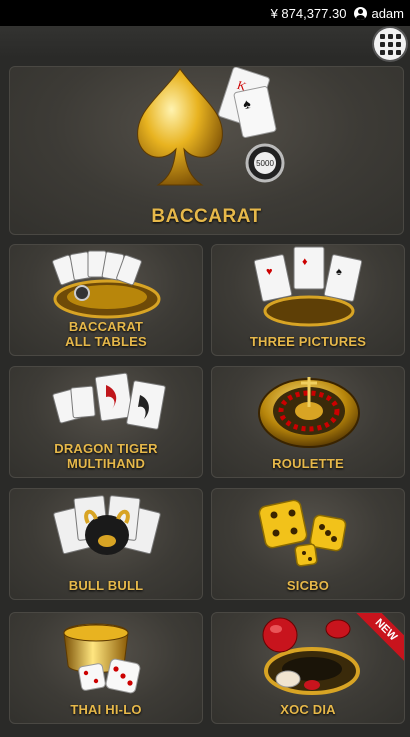 Image resolution: width=410 pixels, height=737 pixels. I want to click on username: adam, so click(387, 13).